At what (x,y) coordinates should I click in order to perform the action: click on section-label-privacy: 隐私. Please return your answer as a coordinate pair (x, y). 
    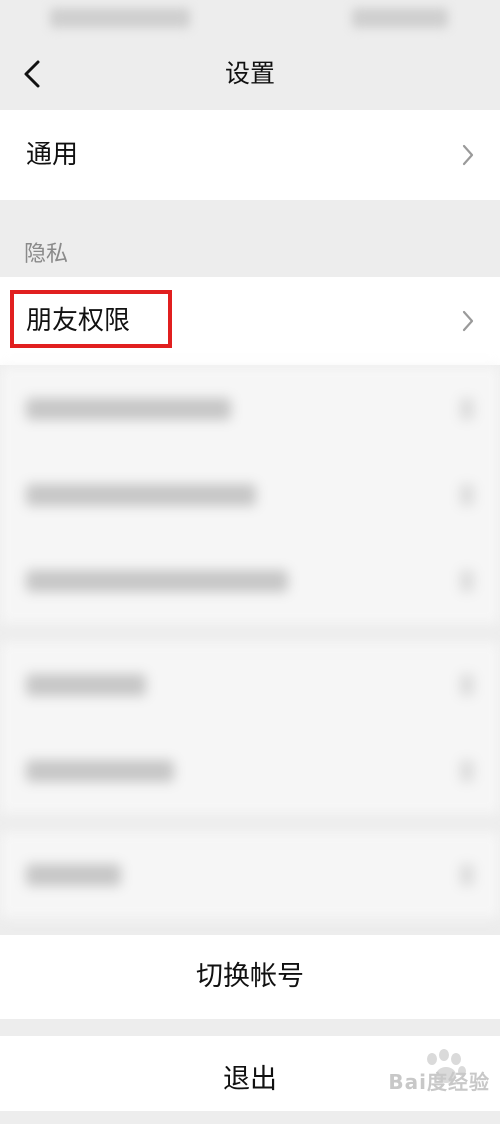
    Looking at the image, I should click on (46, 254).